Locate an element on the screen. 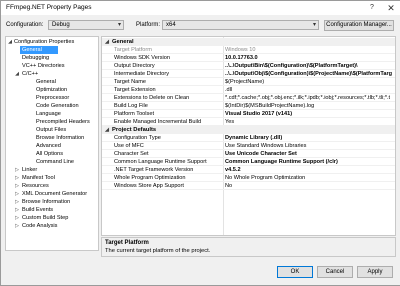  tree-item-vc-directories: VC++ Directories is located at coordinates (43, 66).